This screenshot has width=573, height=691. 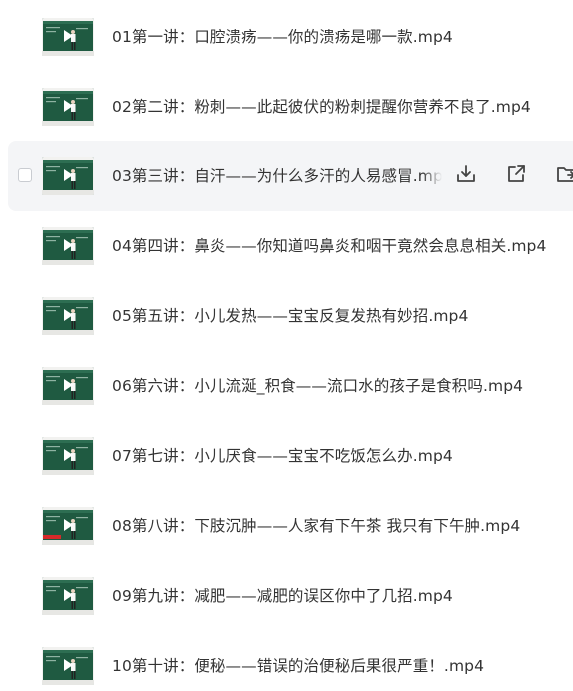 What do you see at coordinates (316, 526) in the screenshot?
I see `file-name: 08第八讲：下肢沉肿——人家有下午茶 我只有下午肿.mp4` at bounding box center [316, 526].